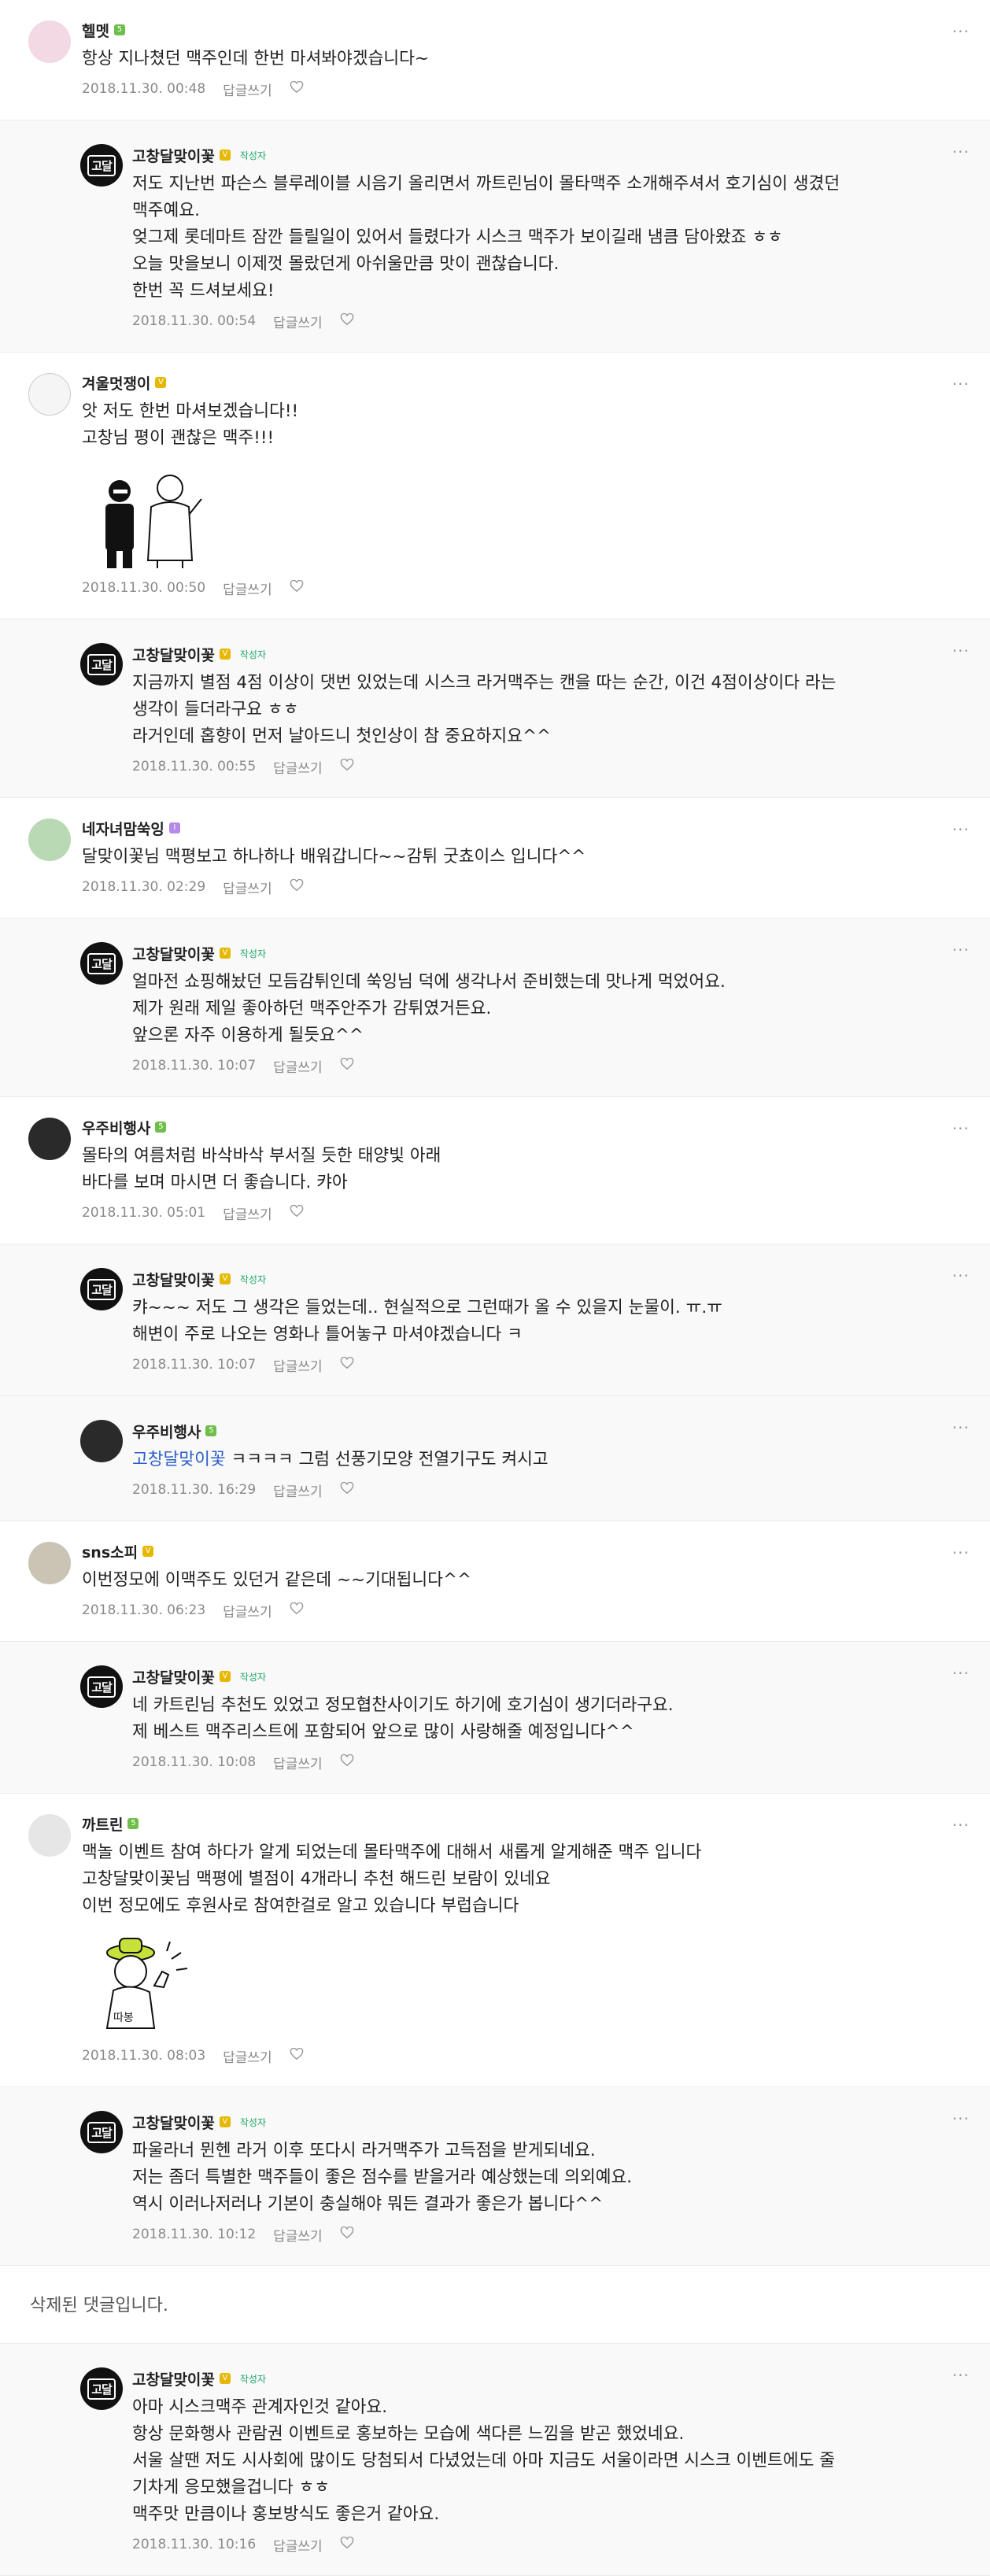 This screenshot has width=990, height=2576. Describe the element at coordinates (260, 2407) in the screenshot. I see `comment-line: 아마 시스크맥주 관계자인것 같아요.` at that location.